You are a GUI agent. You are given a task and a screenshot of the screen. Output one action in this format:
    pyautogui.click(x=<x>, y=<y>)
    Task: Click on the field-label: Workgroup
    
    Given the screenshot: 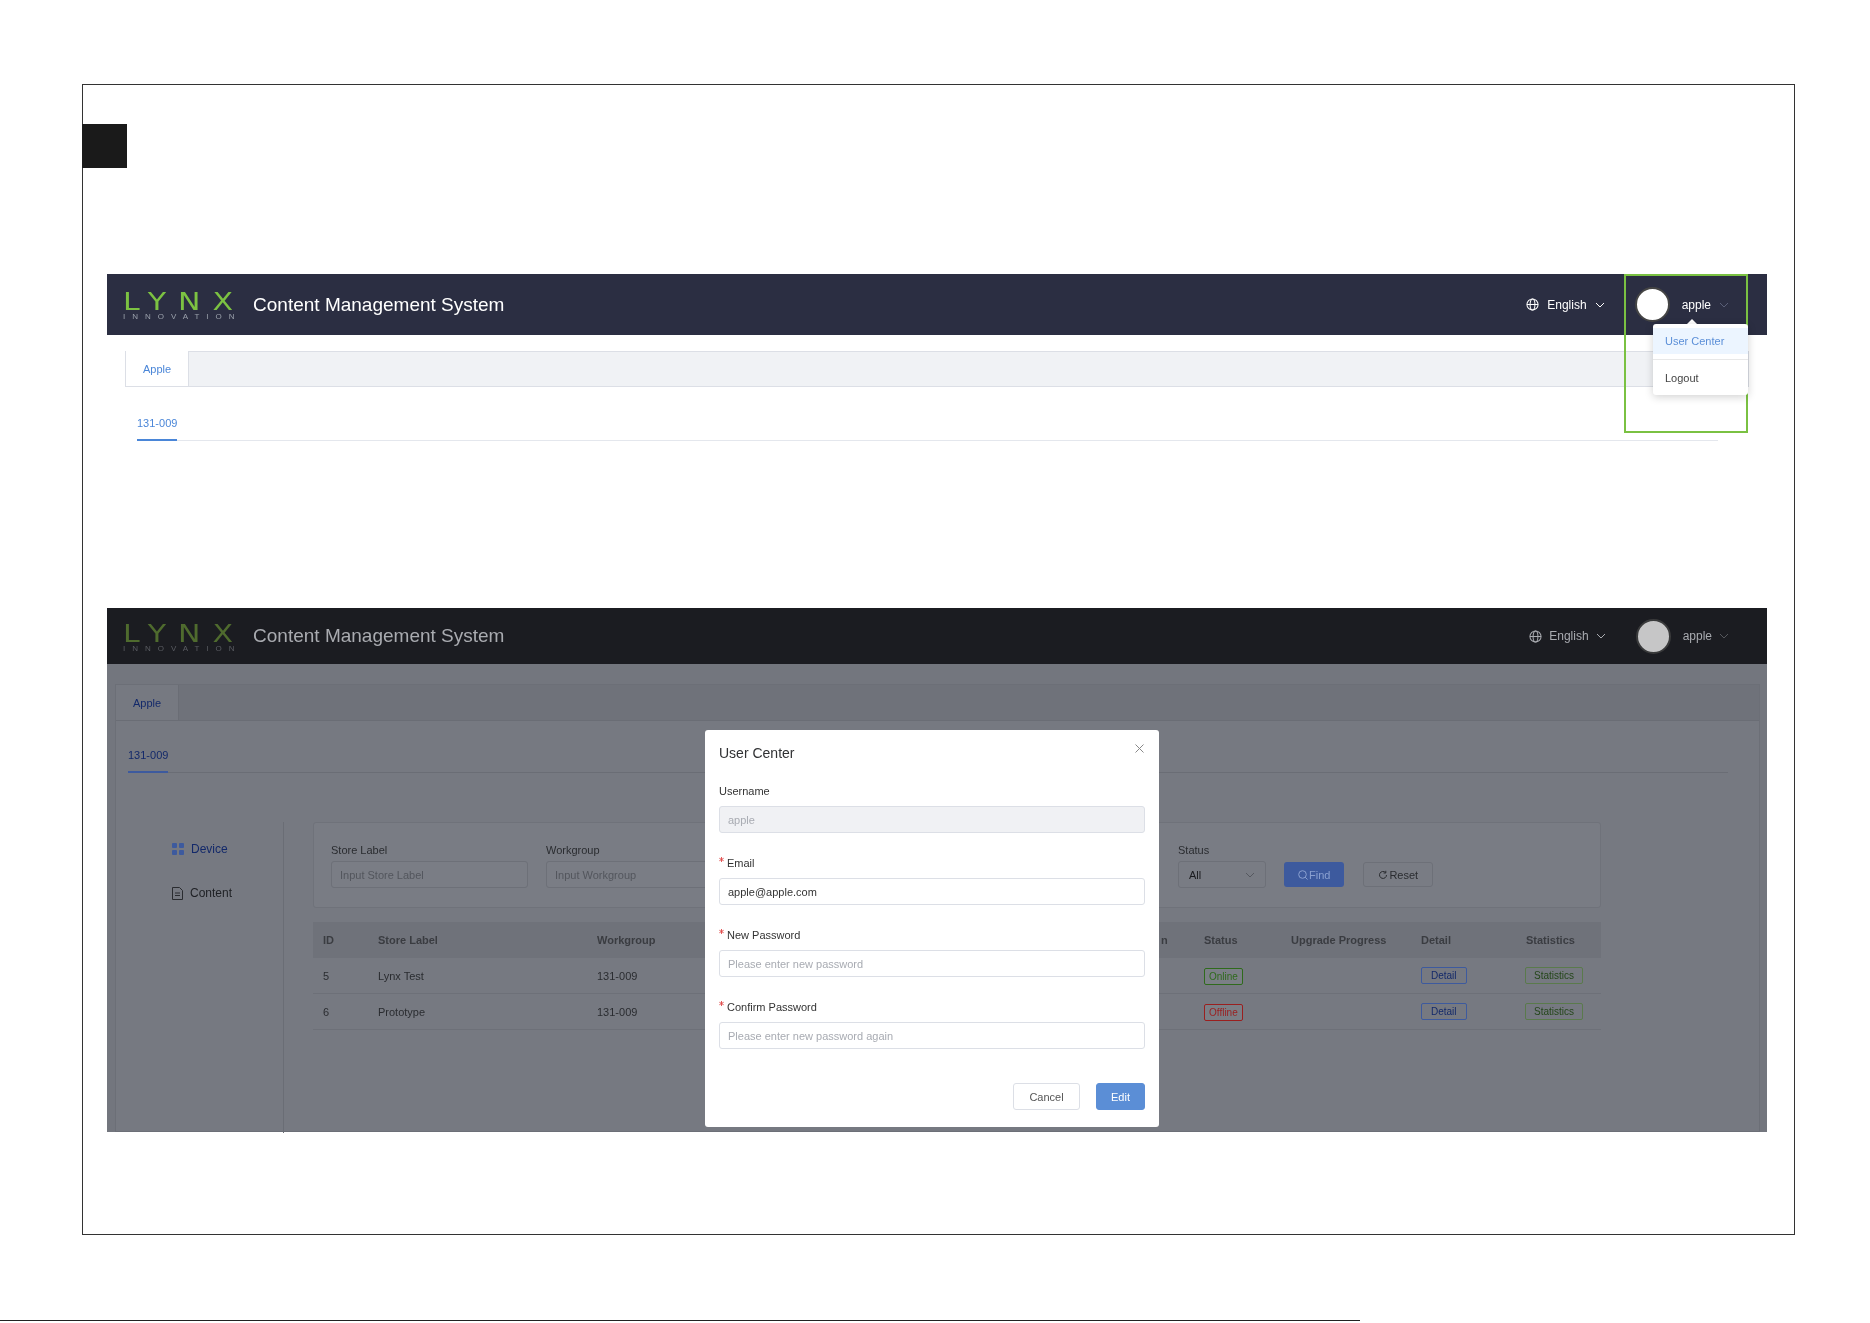 What is the action you would take?
    pyautogui.click(x=573, y=850)
    